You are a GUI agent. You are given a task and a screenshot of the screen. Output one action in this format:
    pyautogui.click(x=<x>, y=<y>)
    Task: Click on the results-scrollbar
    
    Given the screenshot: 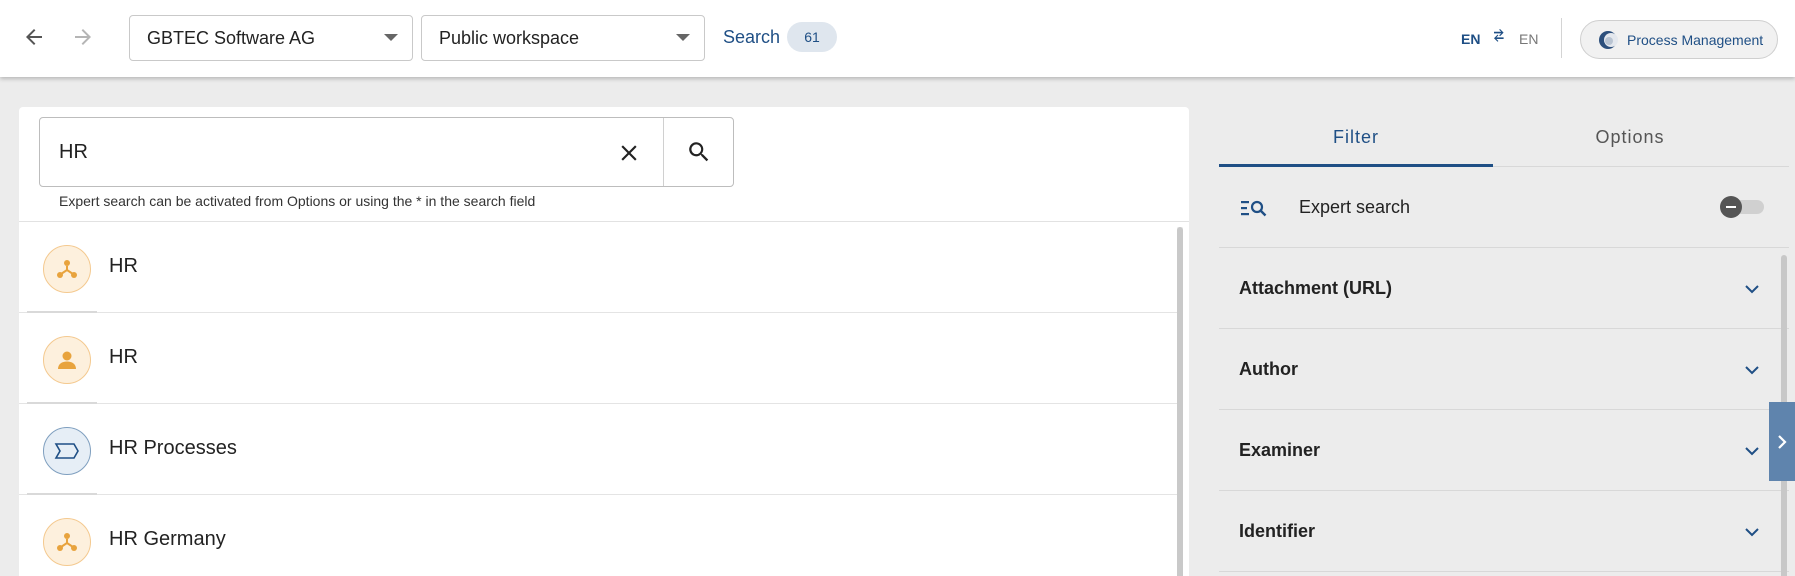 What is the action you would take?
    pyautogui.click(x=1180, y=401)
    